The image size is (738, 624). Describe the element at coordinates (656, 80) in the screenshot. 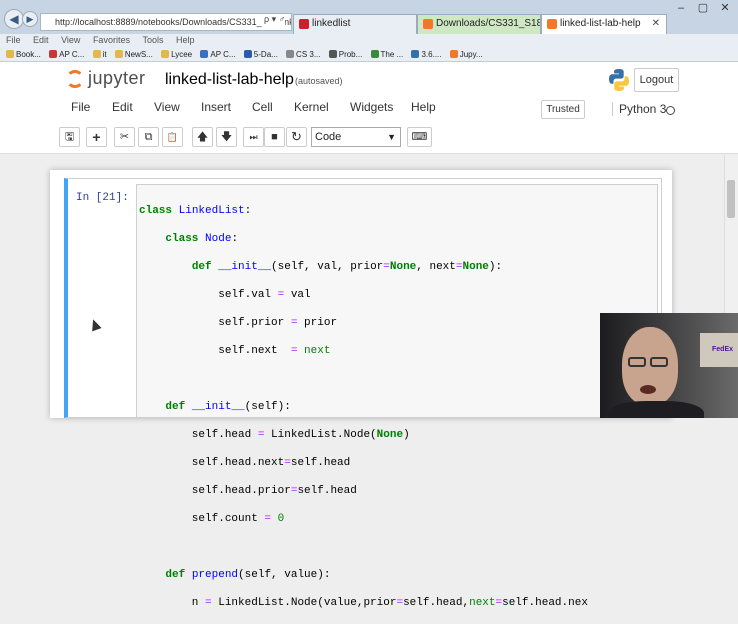

I see `logout-button: Logout` at that location.